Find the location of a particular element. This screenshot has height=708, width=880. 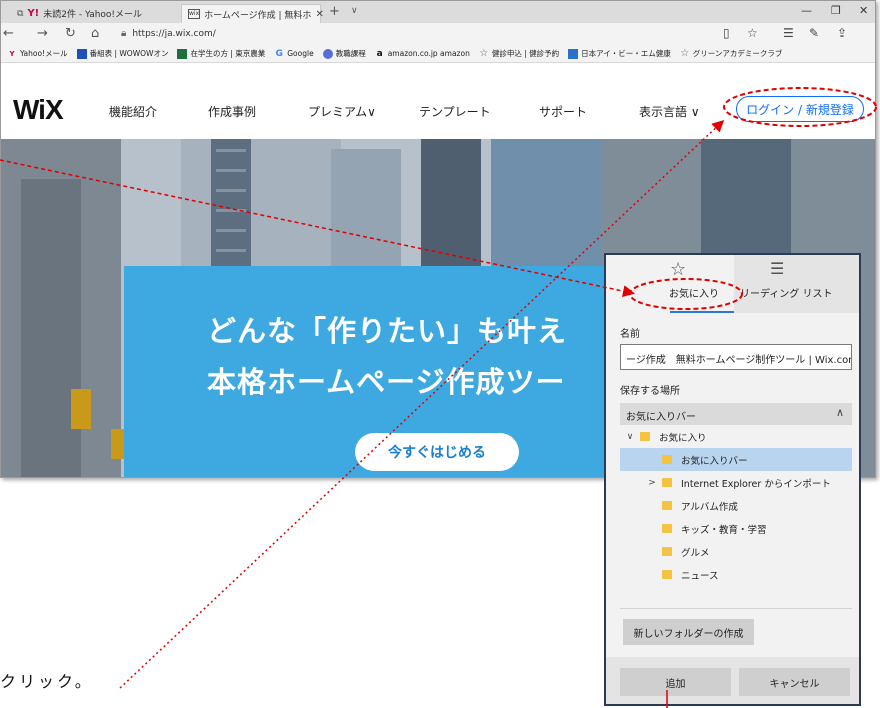

save-location-select: お気に入りバー ∧ is located at coordinates (736, 414).